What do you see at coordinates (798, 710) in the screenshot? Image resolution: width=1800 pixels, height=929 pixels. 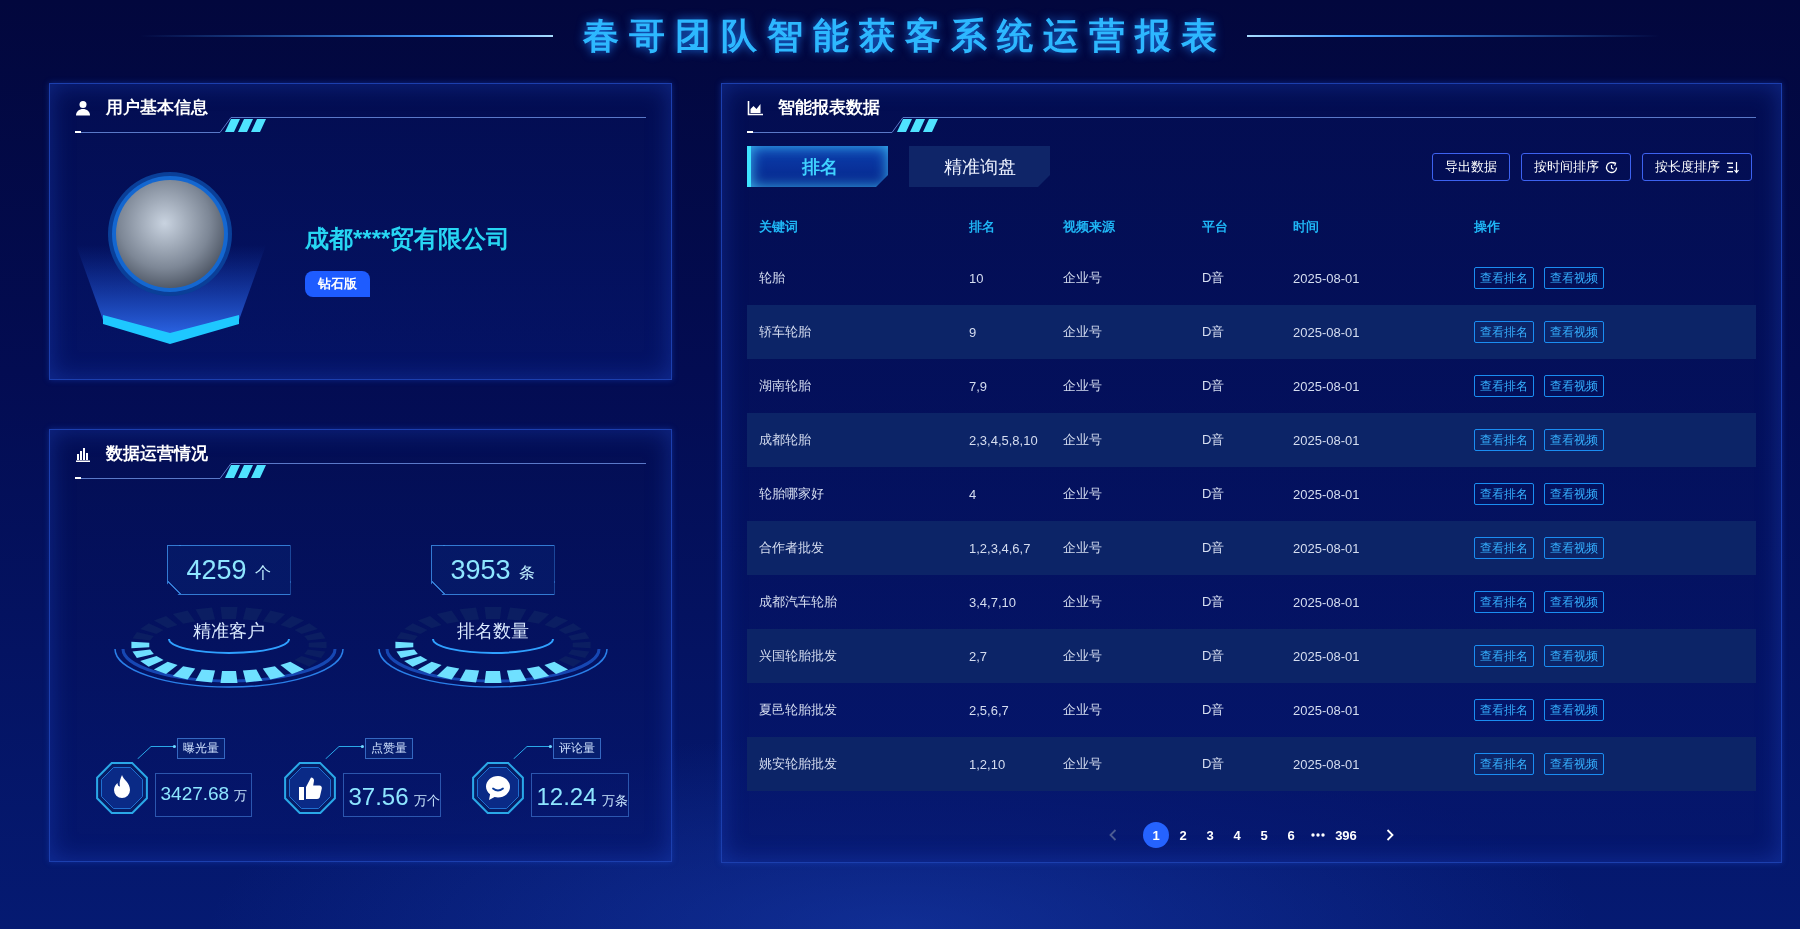 I see `table-cell-text: 夏邑轮胎批发` at bounding box center [798, 710].